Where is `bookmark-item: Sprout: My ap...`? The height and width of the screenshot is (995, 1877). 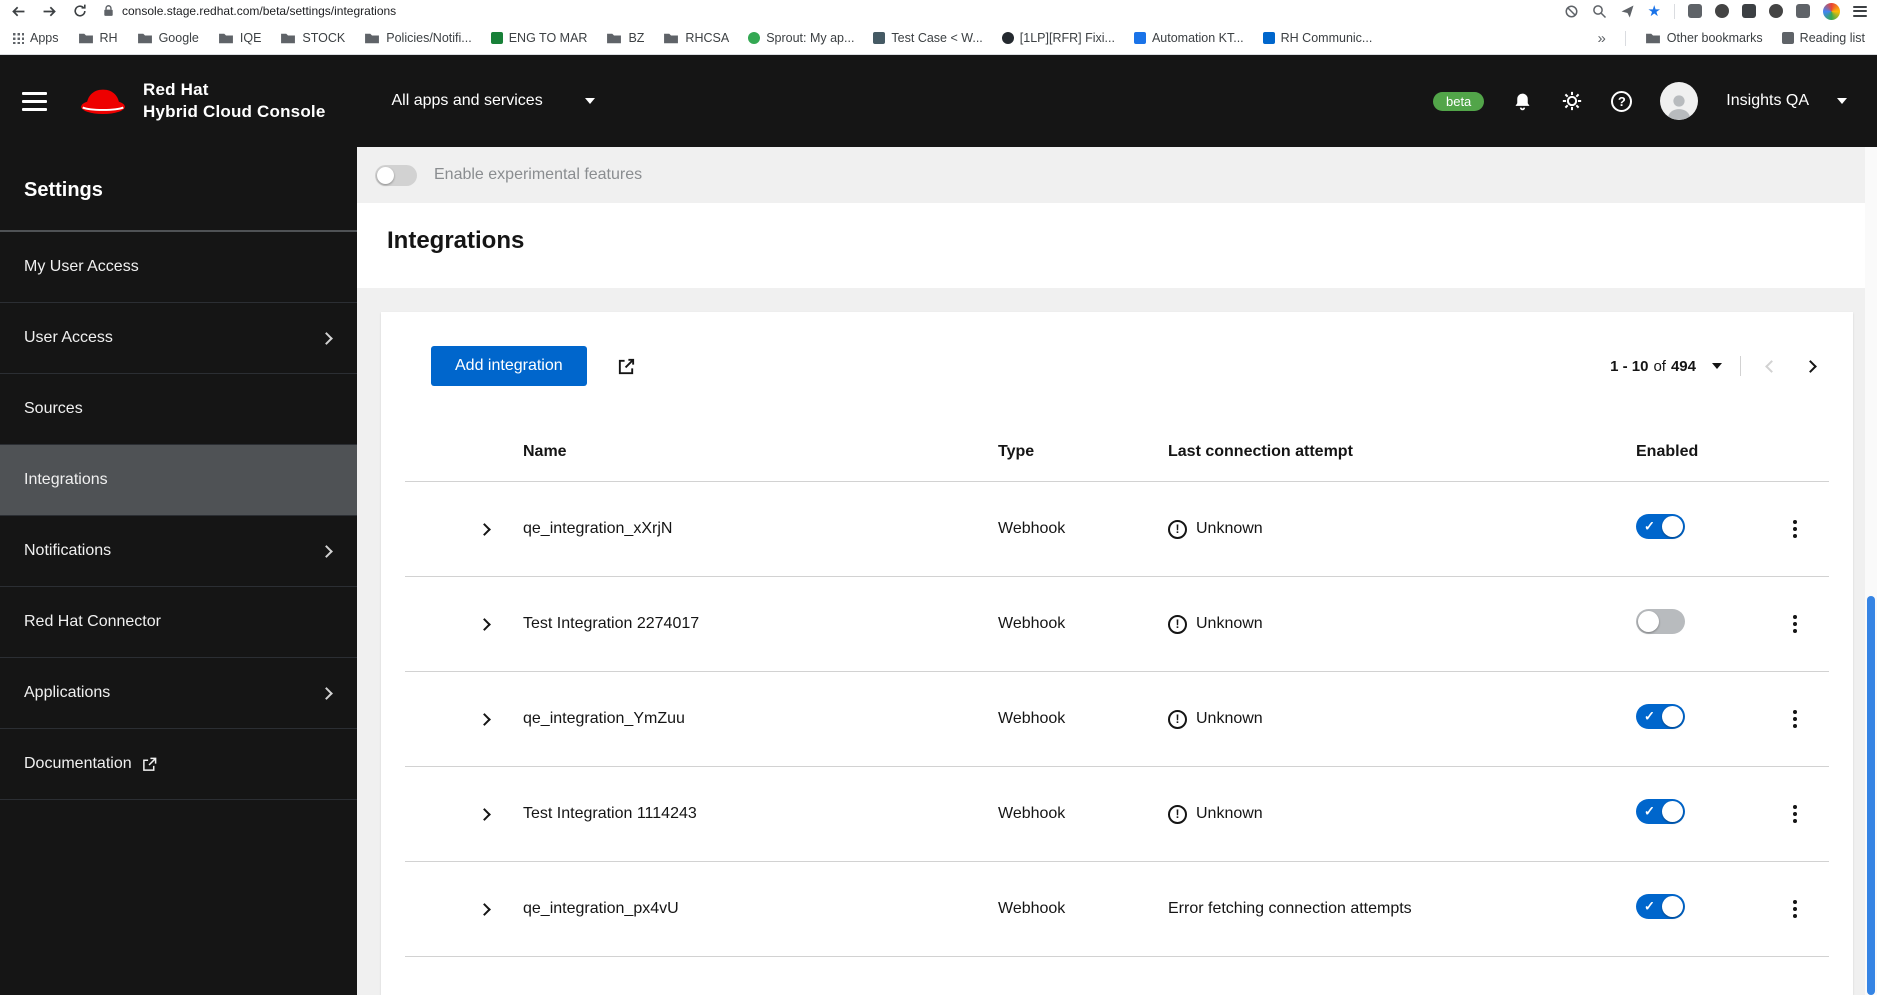 bookmark-item: Sprout: My ap... is located at coordinates (801, 38).